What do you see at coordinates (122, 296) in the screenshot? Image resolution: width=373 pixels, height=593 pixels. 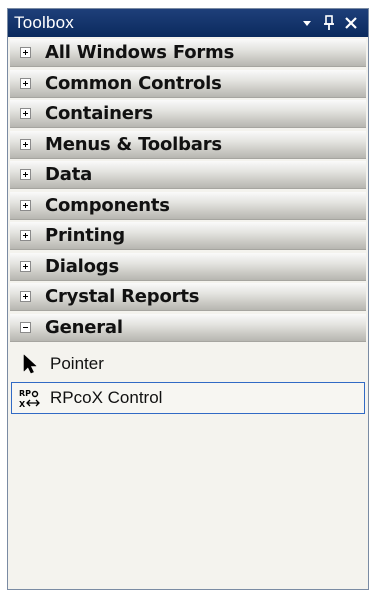 I see `category-label: Crystal Reports` at bounding box center [122, 296].